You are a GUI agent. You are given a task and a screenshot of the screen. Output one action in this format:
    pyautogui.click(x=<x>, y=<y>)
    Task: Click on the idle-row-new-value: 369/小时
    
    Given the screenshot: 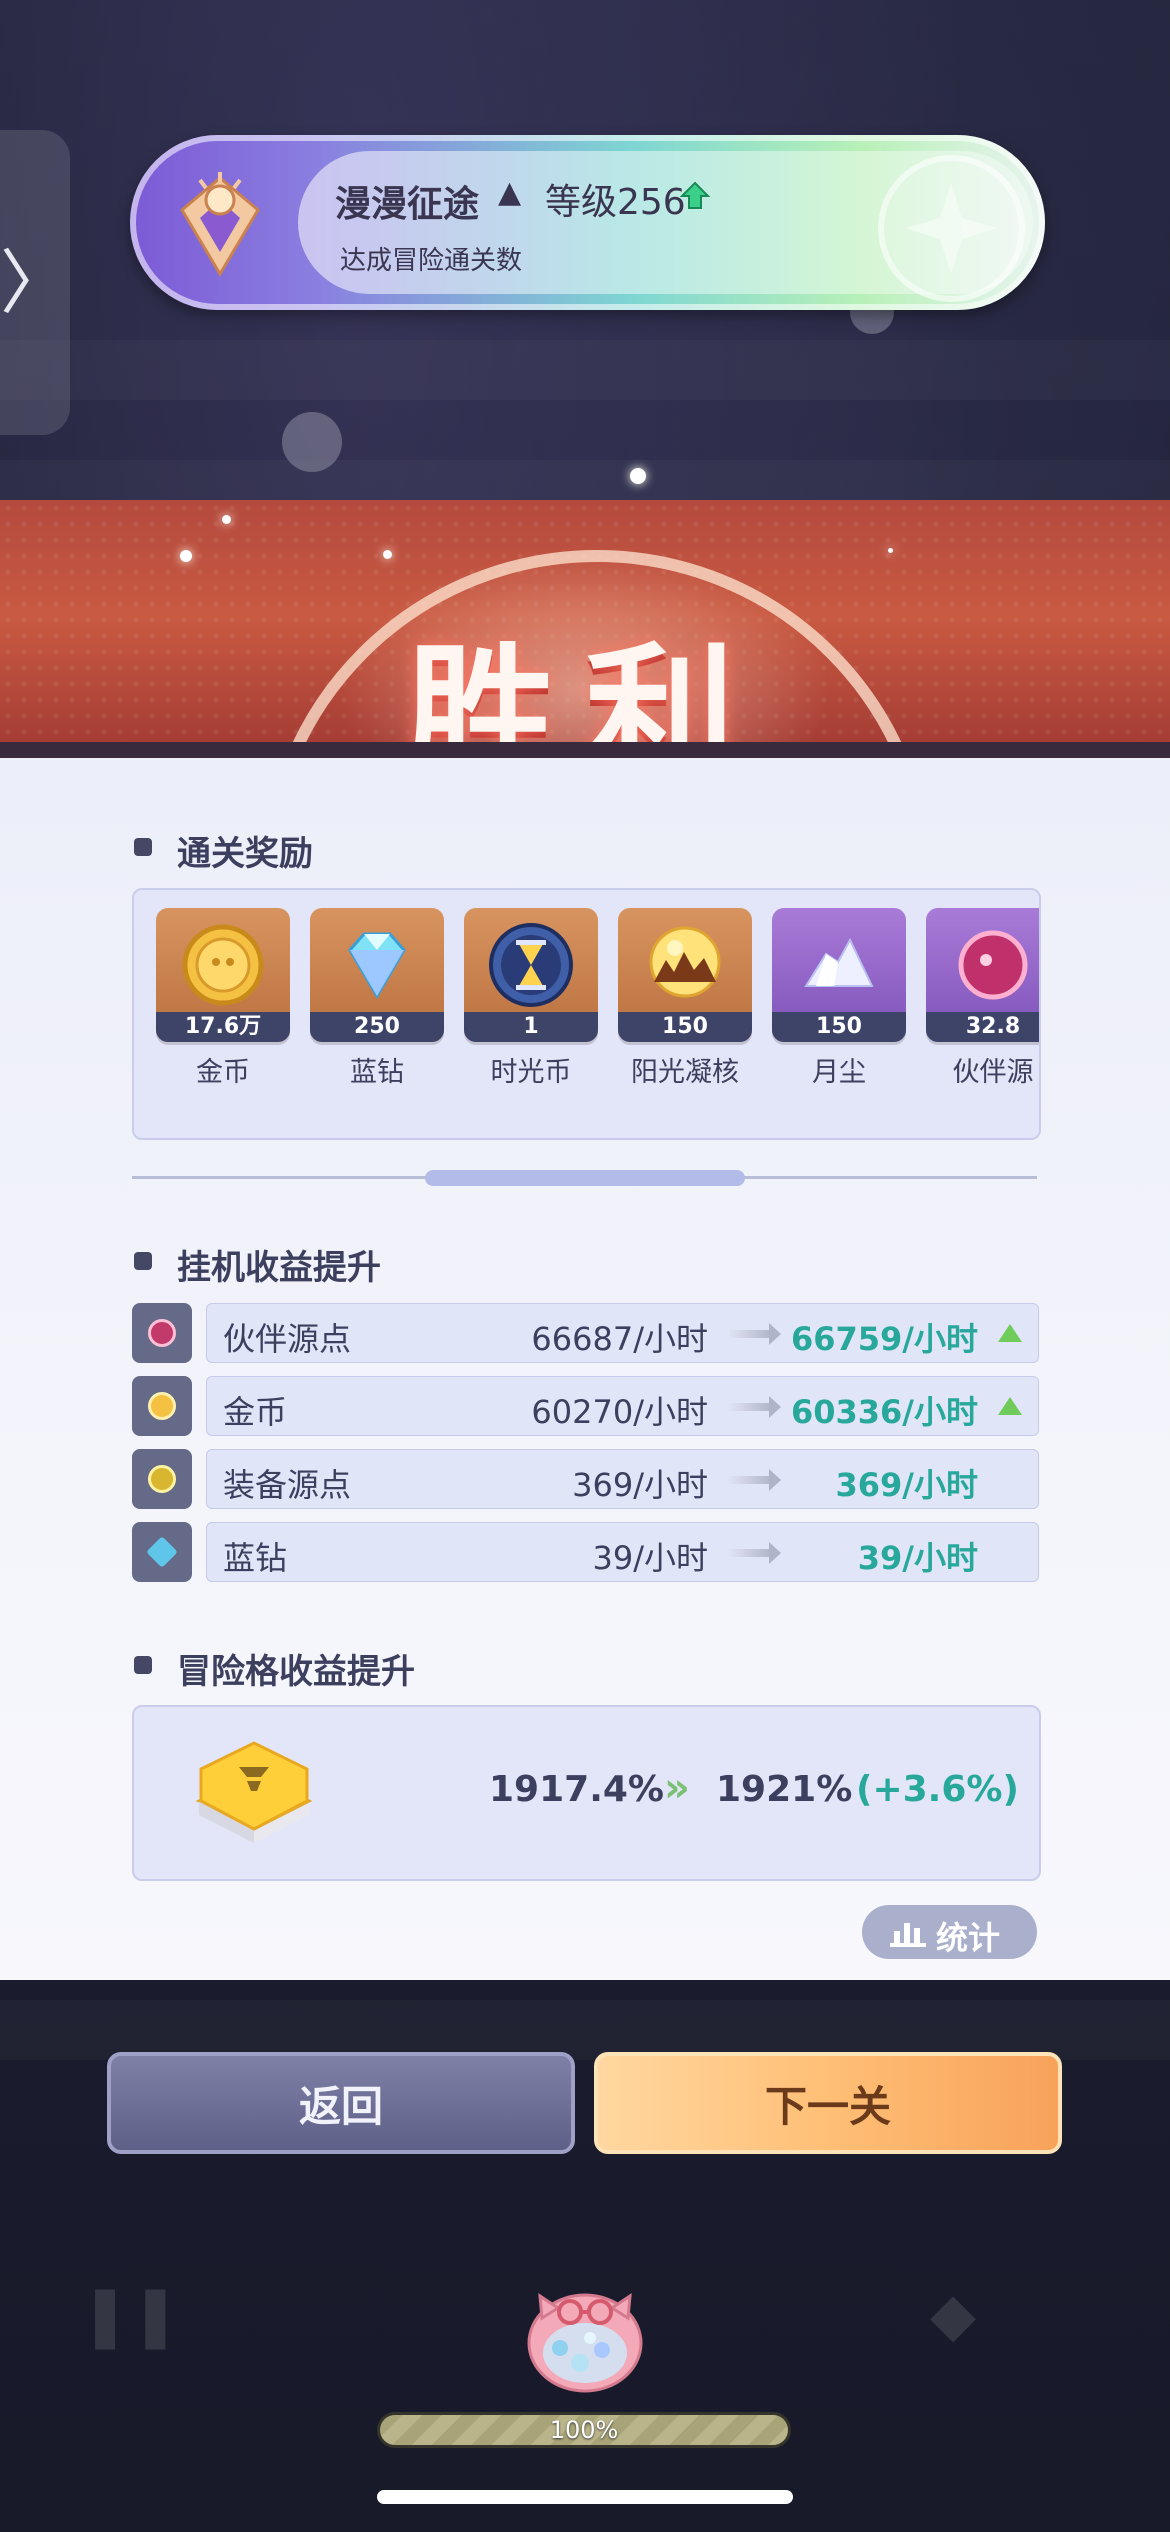 What is the action you would take?
    pyautogui.click(x=907, y=1485)
    